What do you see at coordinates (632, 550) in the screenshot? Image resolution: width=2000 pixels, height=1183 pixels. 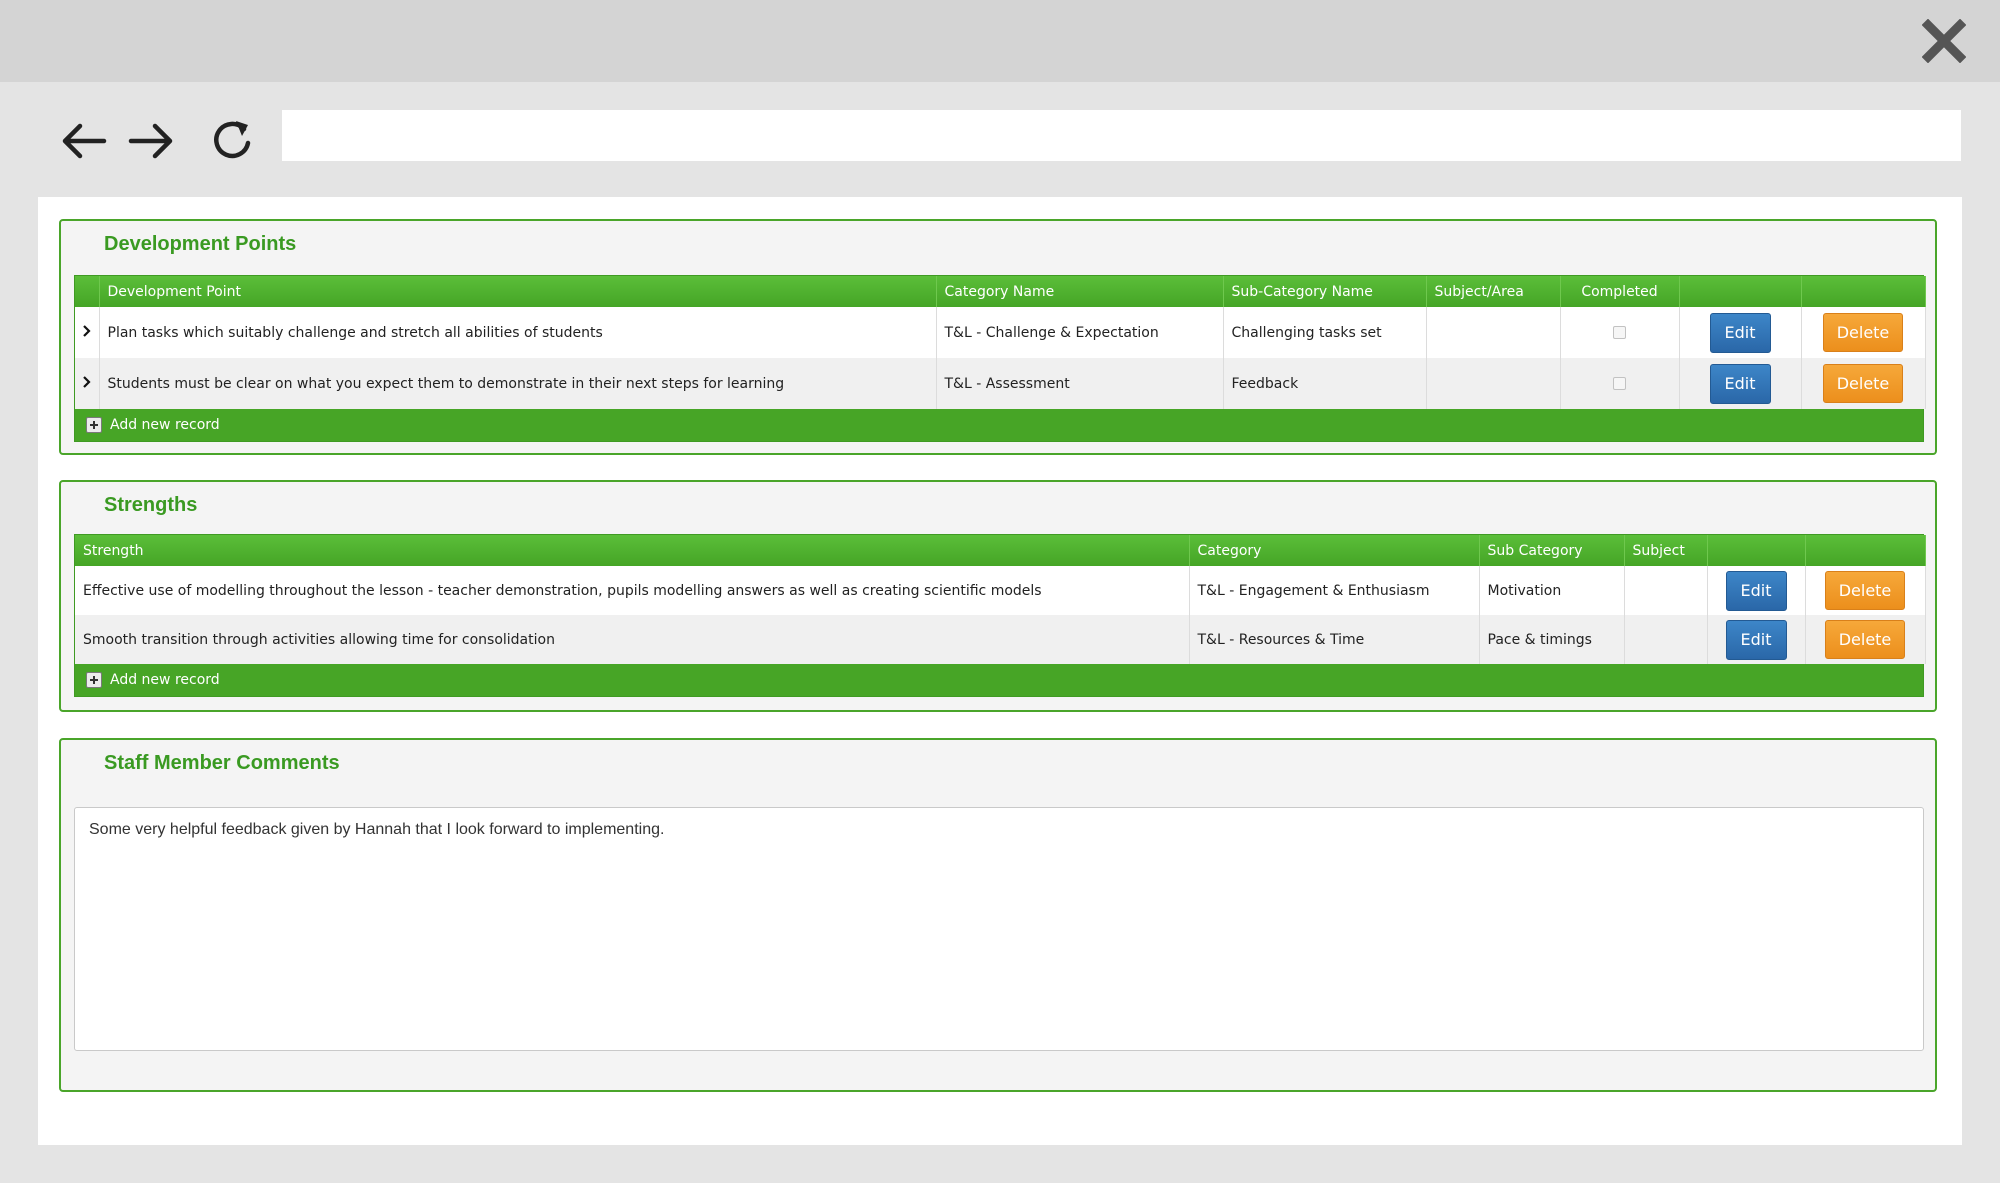 I see `column-header: Strength` at bounding box center [632, 550].